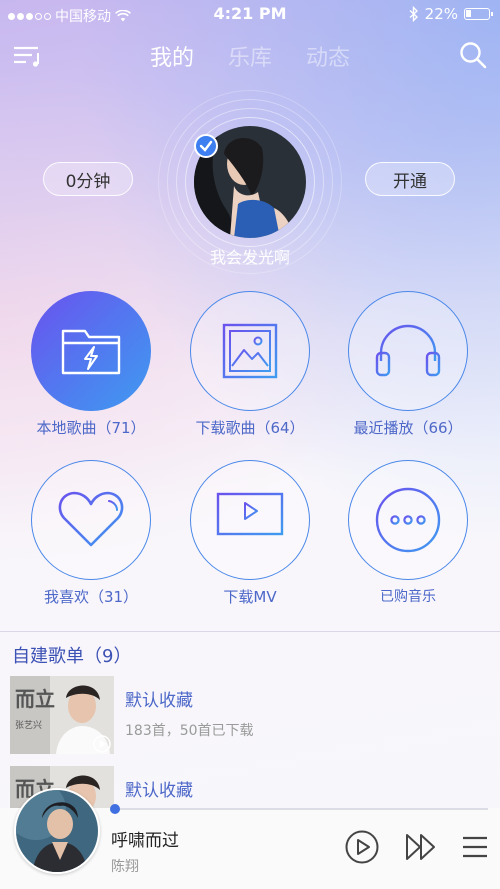 This screenshot has width=500, height=889. I want to click on battery-percent: 22%, so click(441, 14).